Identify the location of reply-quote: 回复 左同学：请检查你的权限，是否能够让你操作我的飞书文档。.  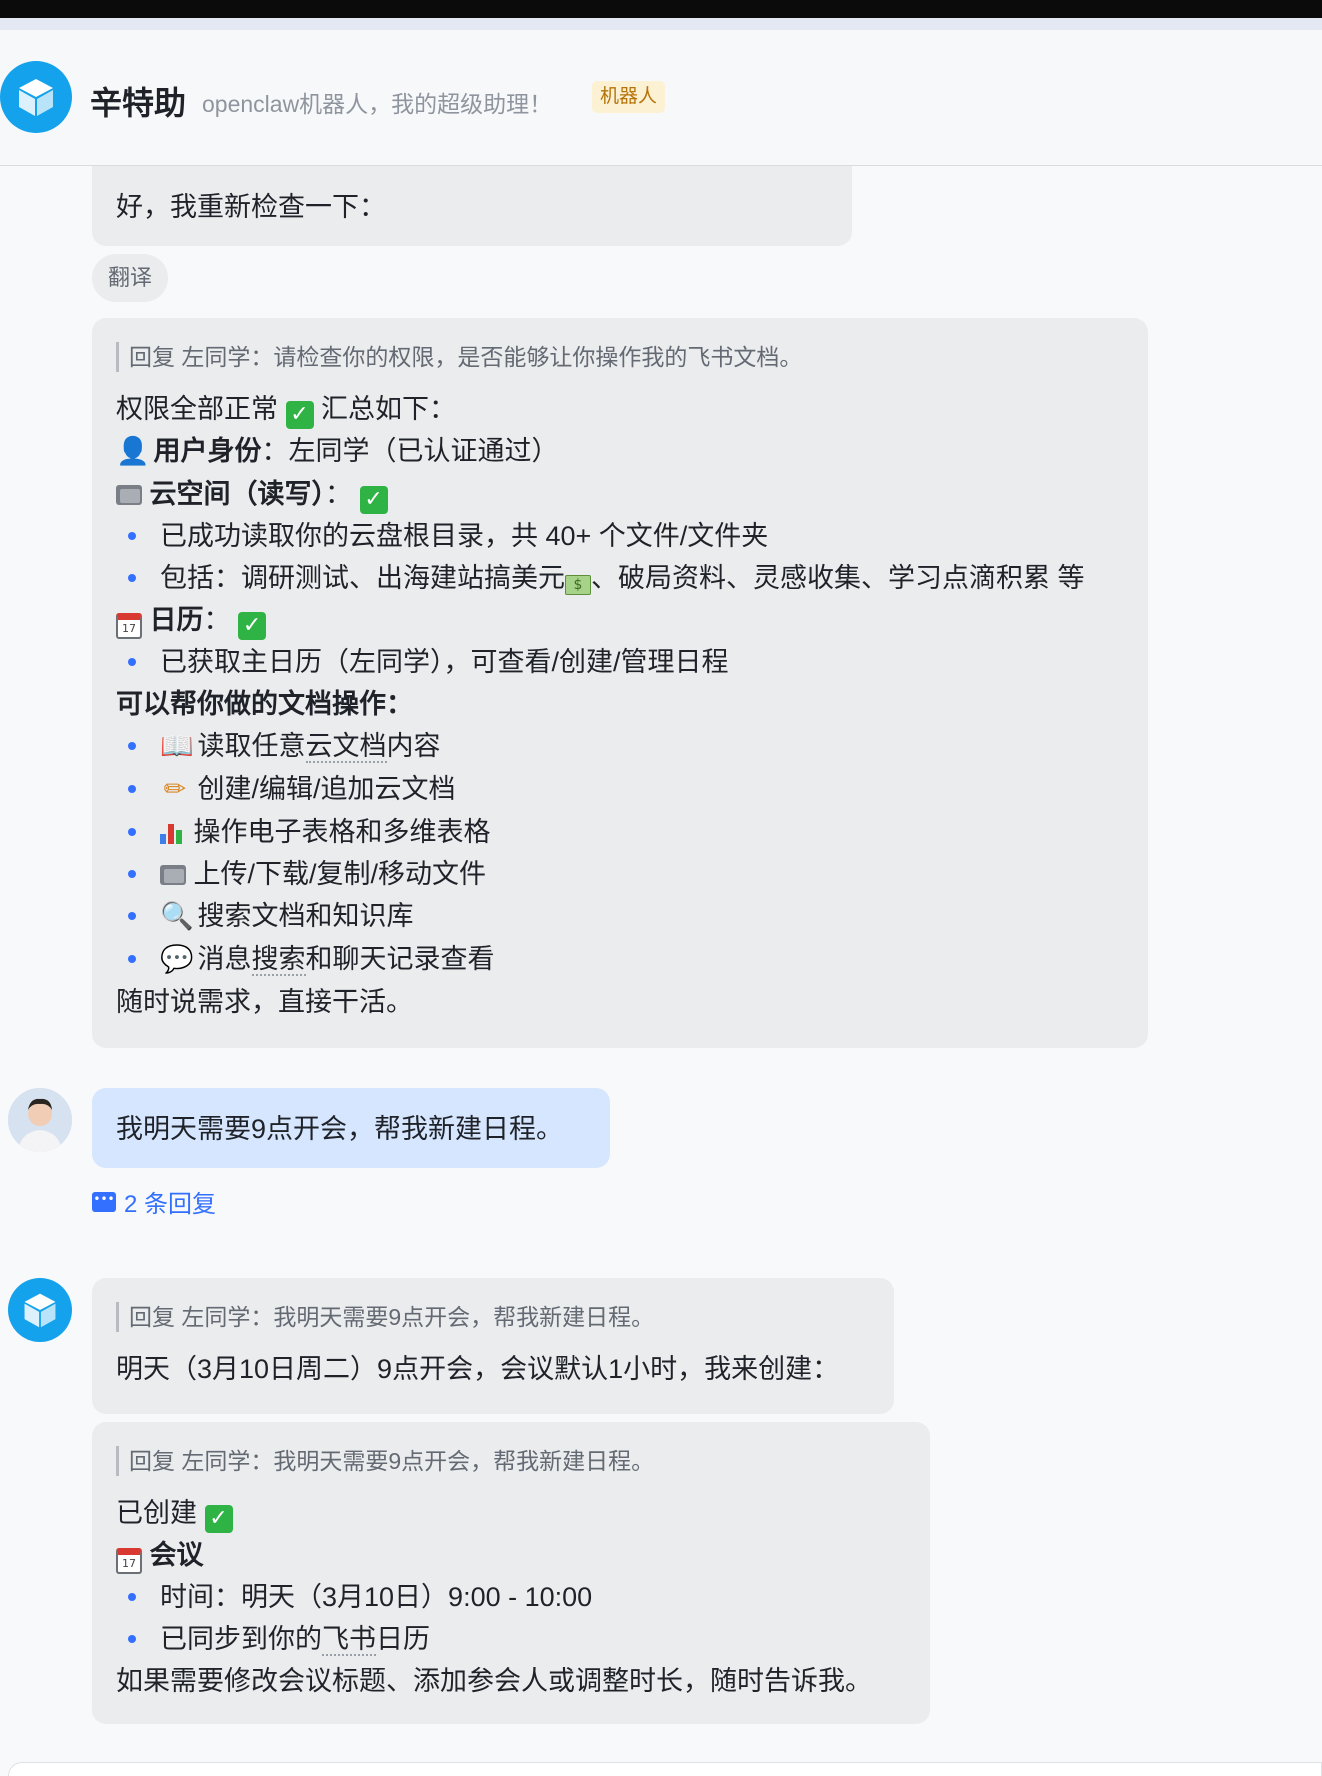
(620, 357).